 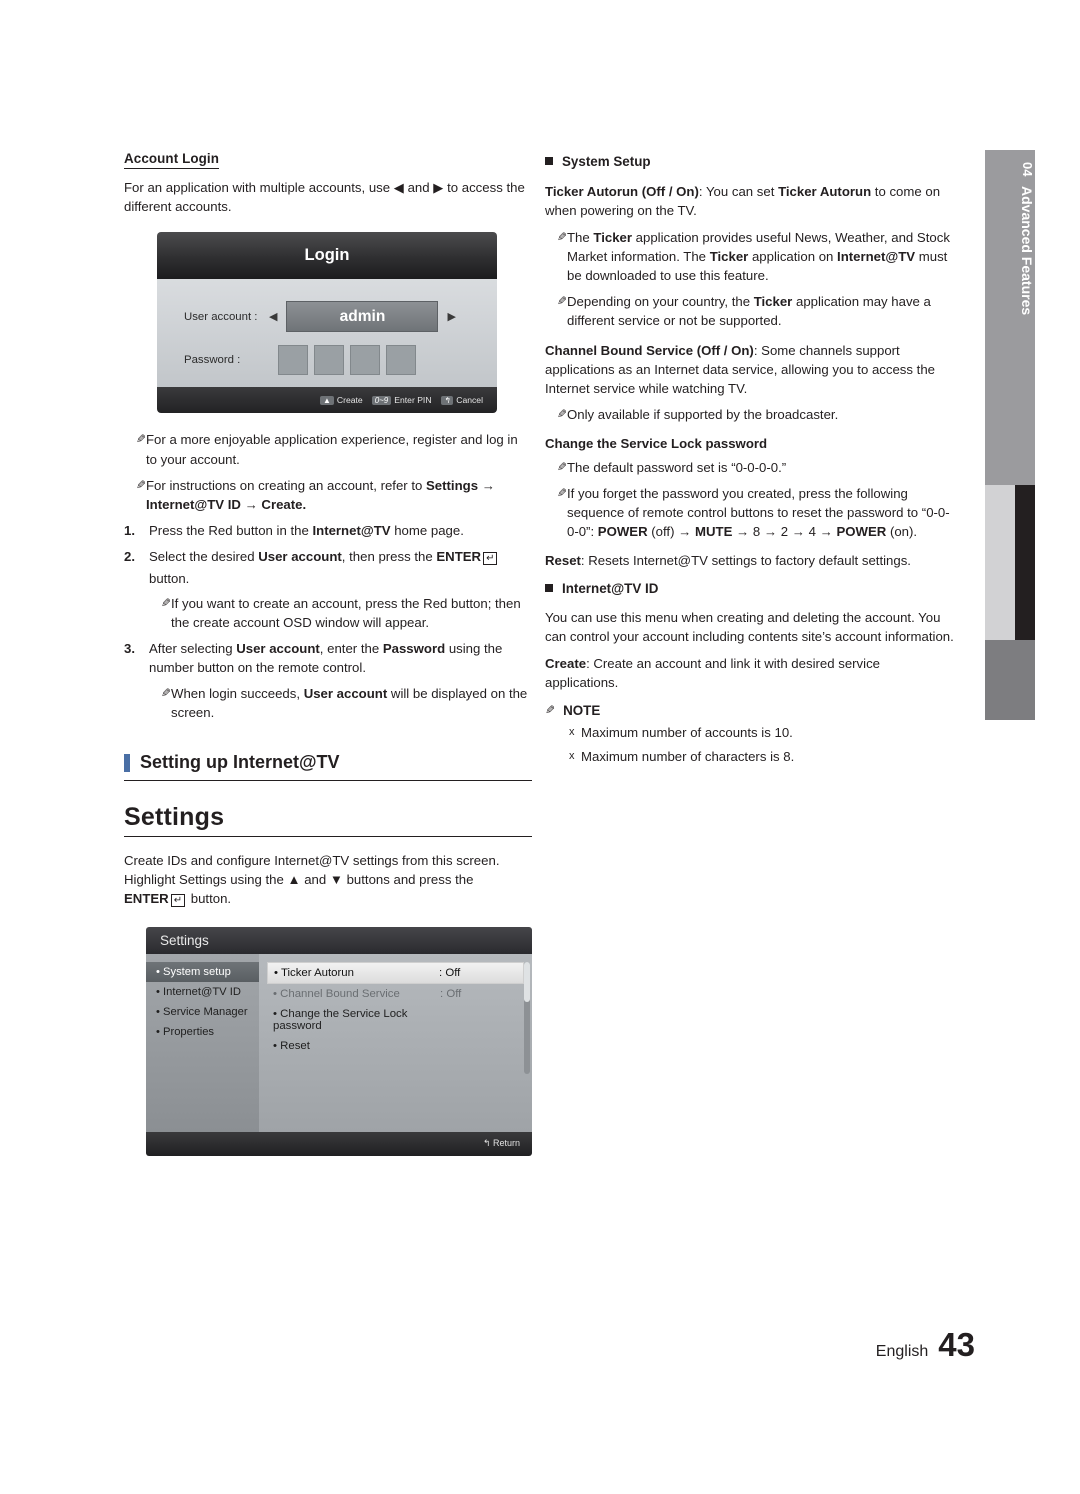 I want to click on login-osd-password-label: Password :, so click(x=212, y=360).